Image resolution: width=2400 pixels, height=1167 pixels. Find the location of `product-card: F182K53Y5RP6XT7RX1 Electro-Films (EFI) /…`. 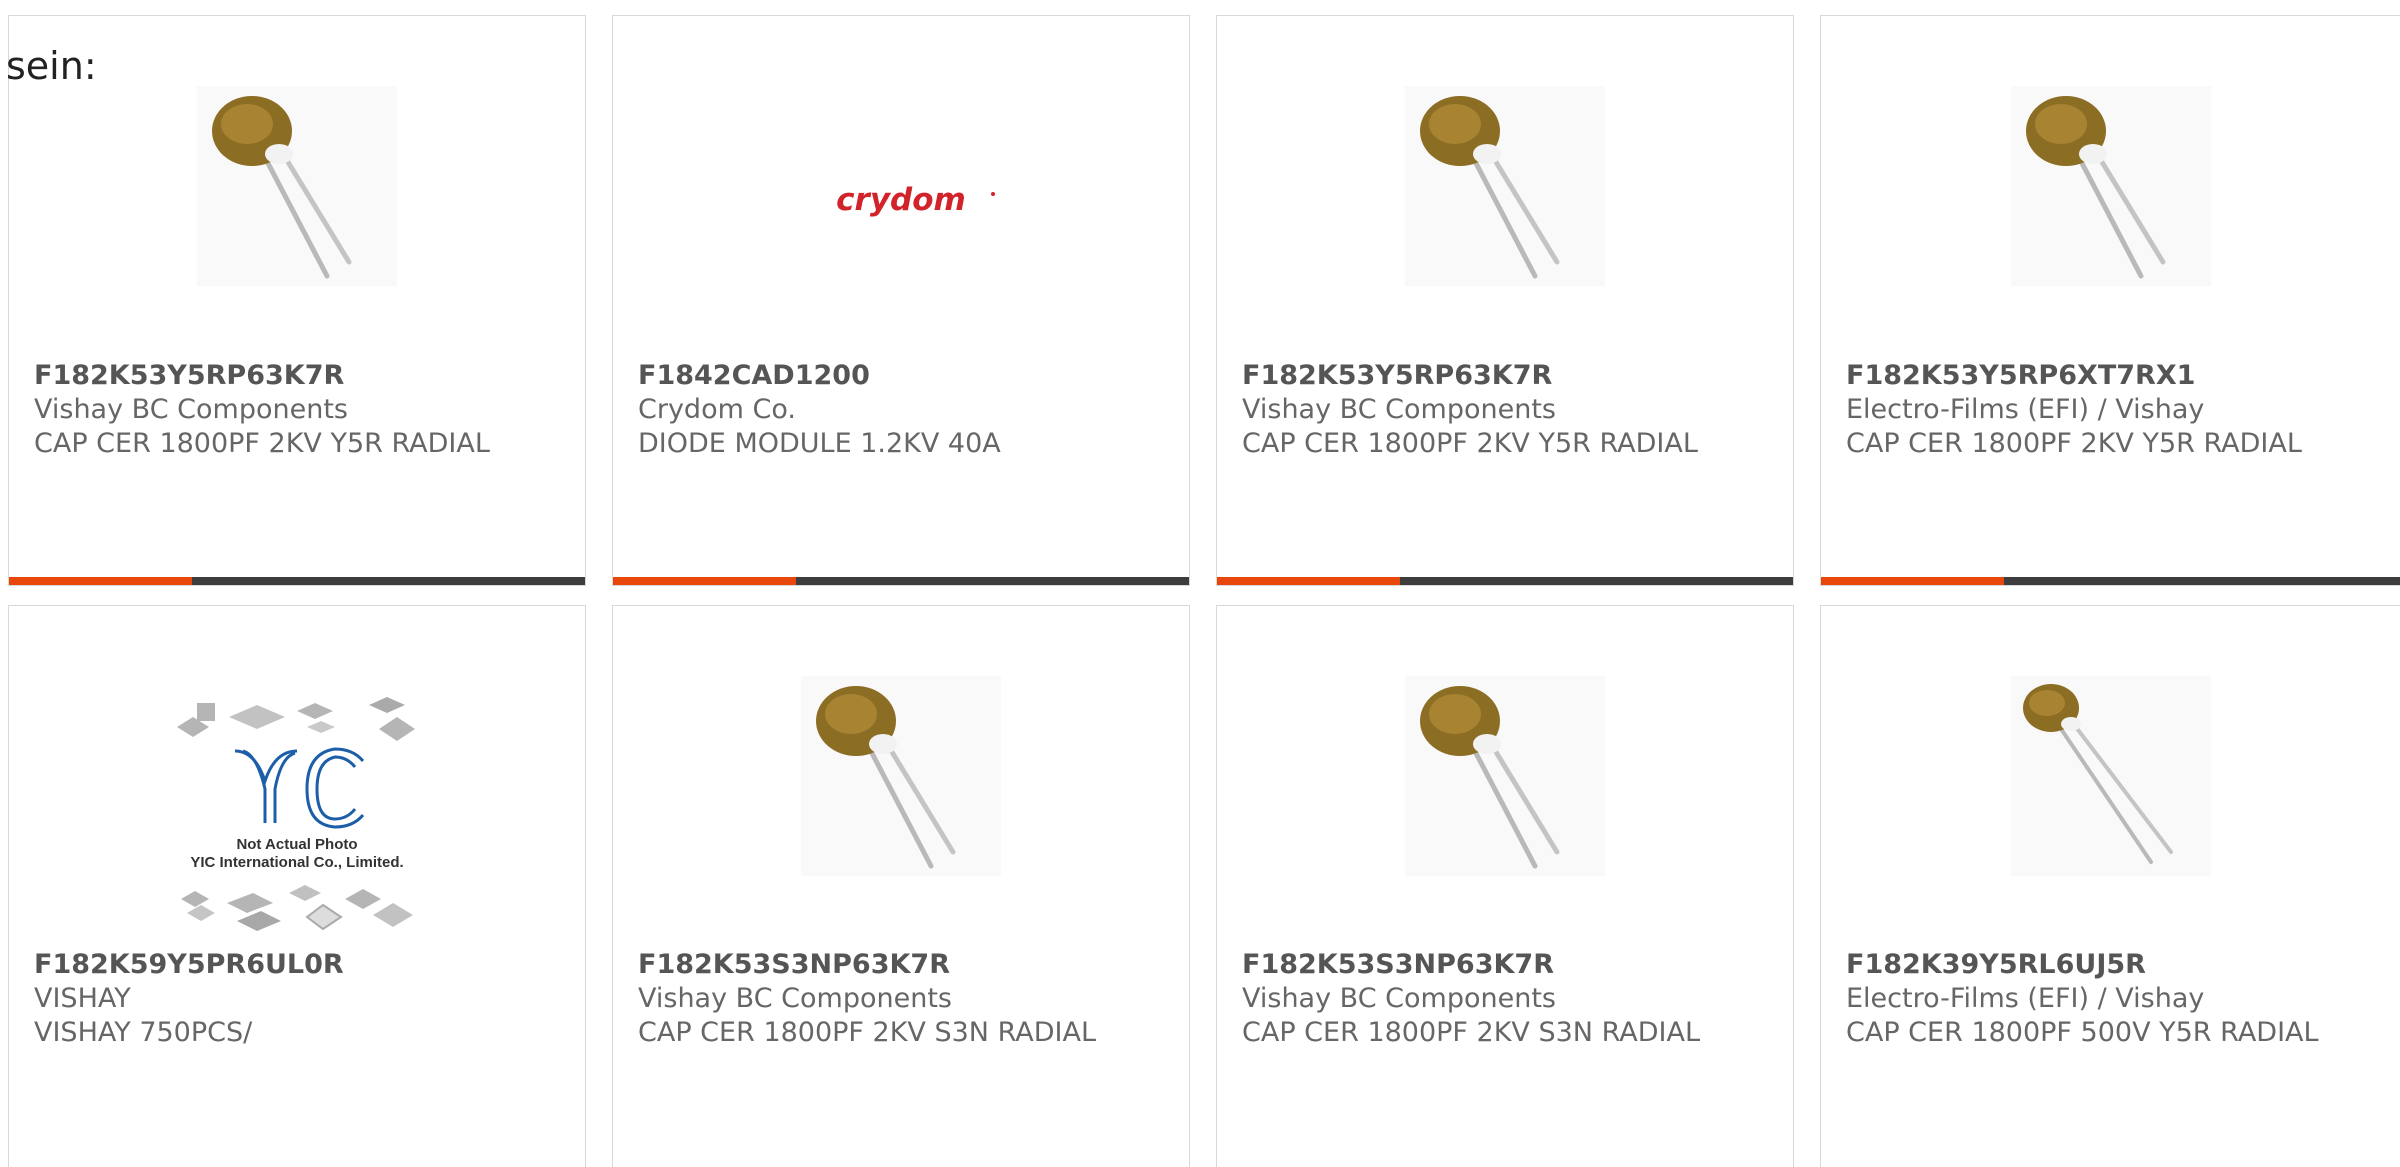

product-card: F182K53Y5RP6XT7RX1 Electro-Films (EFI) /… is located at coordinates (2110, 300).